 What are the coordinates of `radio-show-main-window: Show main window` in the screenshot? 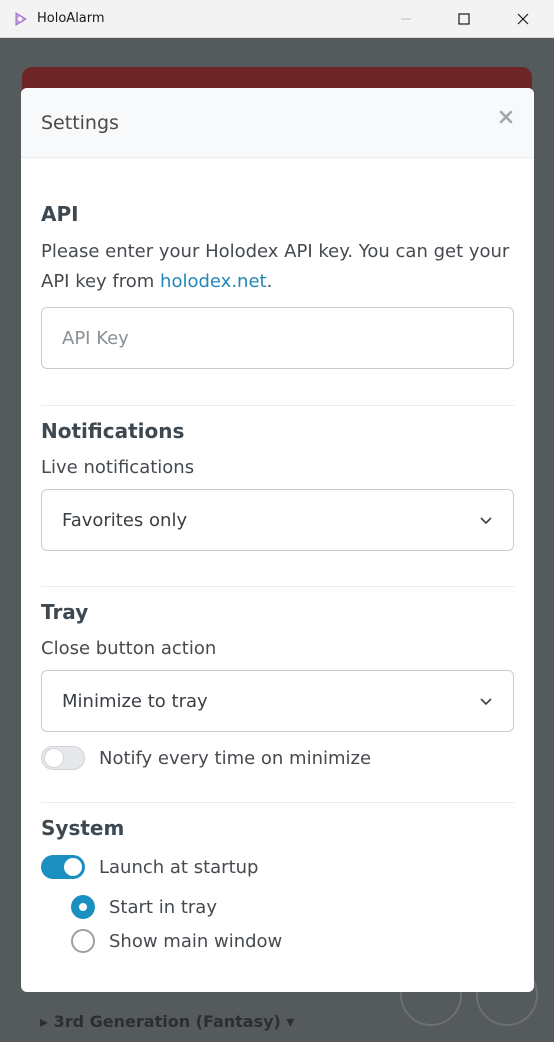 It's located at (281, 941).